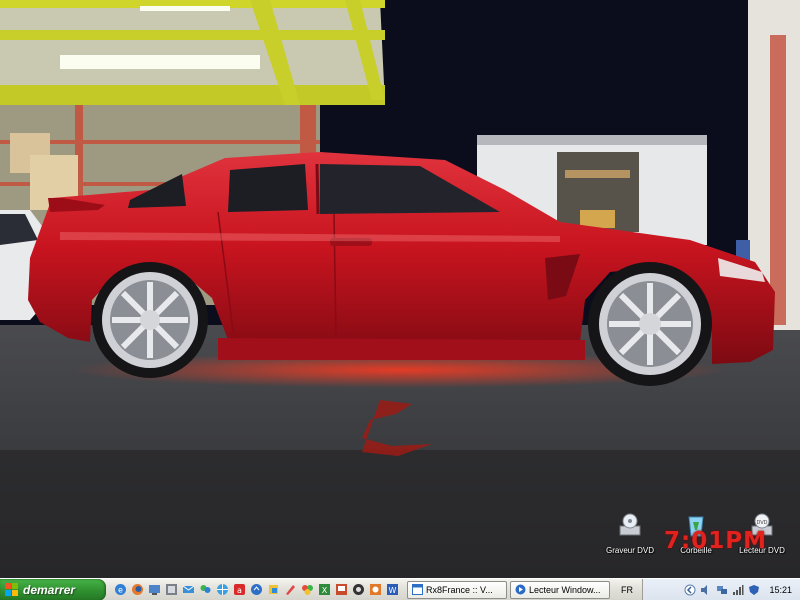  Describe the element at coordinates (341, 590) in the screenshot. I see `presentation-icon` at that location.